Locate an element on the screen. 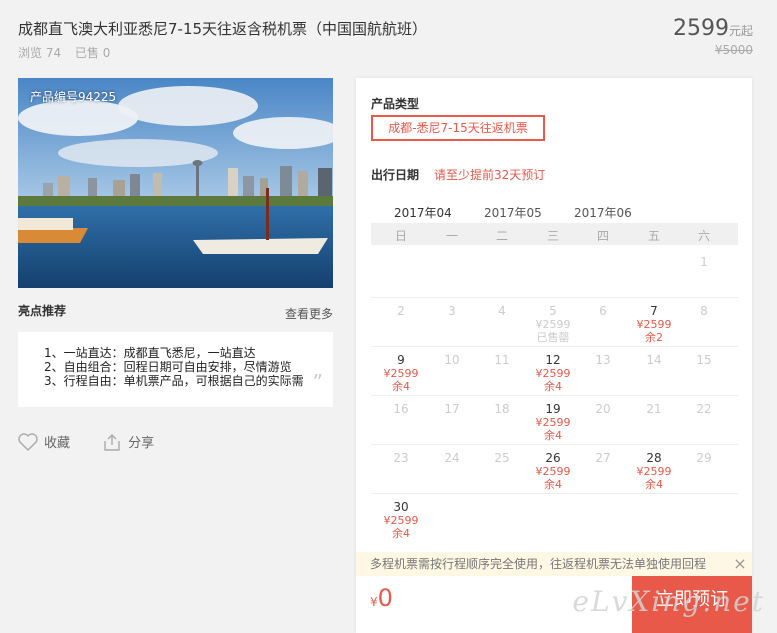  calendar-day: 6 is located at coordinates (603, 311).